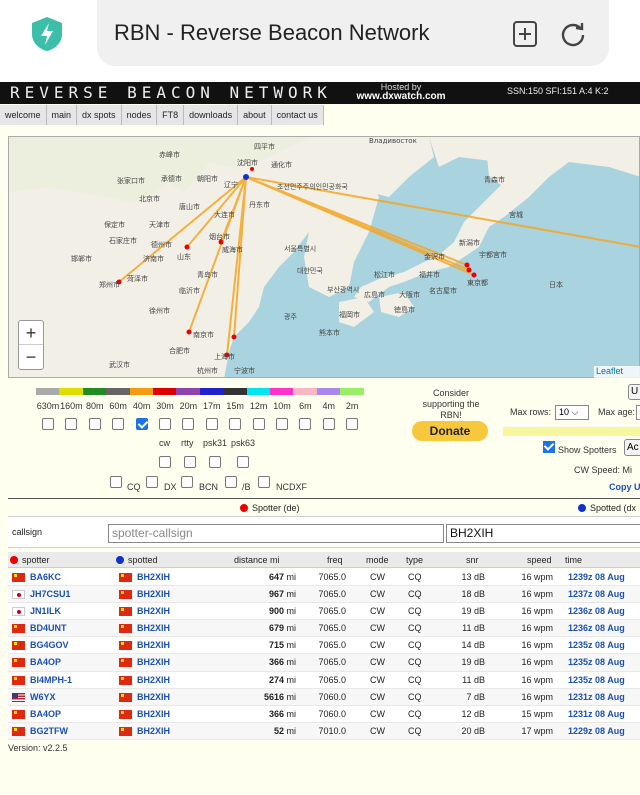 This screenshot has height=795, width=640. What do you see at coordinates (352, 424) in the screenshot?
I see `band-checkbox-2m` at bounding box center [352, 424].